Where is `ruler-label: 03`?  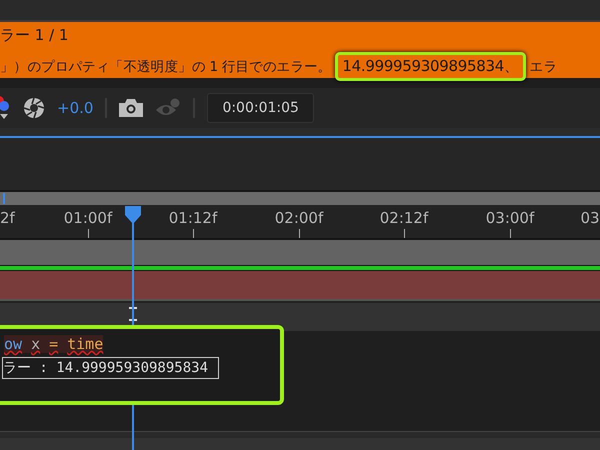
ruler-label: 03 is located at coordinates (590, 218).